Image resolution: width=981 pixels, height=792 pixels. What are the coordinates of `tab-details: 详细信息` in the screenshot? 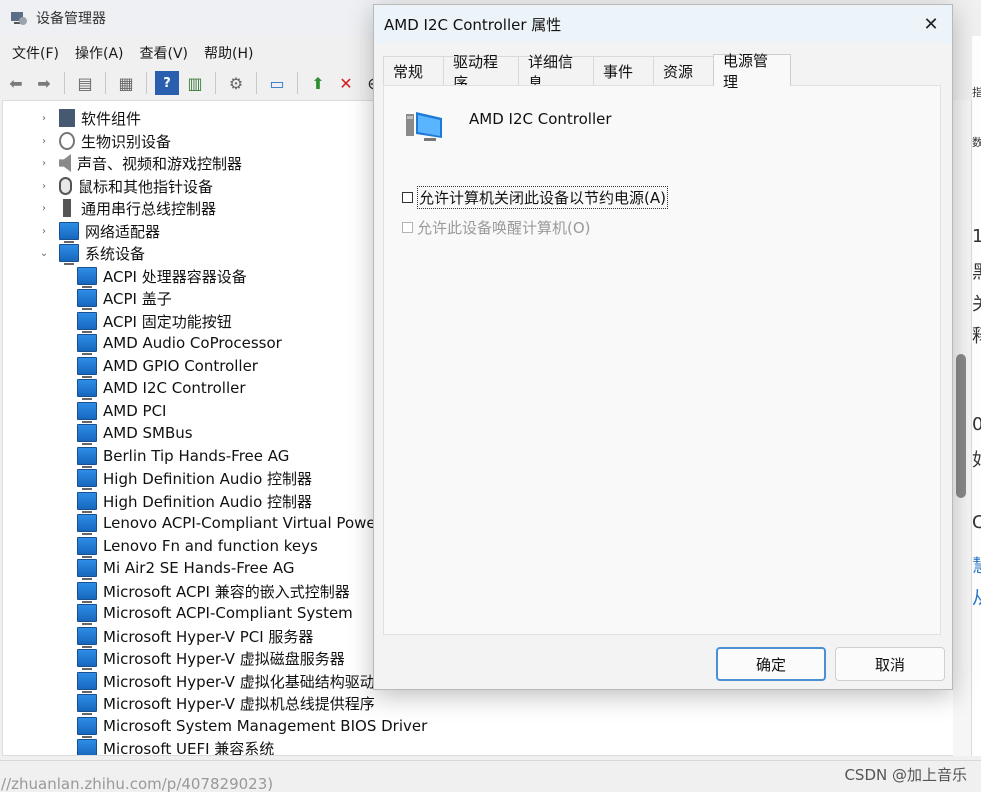 It's located at (556, 72).